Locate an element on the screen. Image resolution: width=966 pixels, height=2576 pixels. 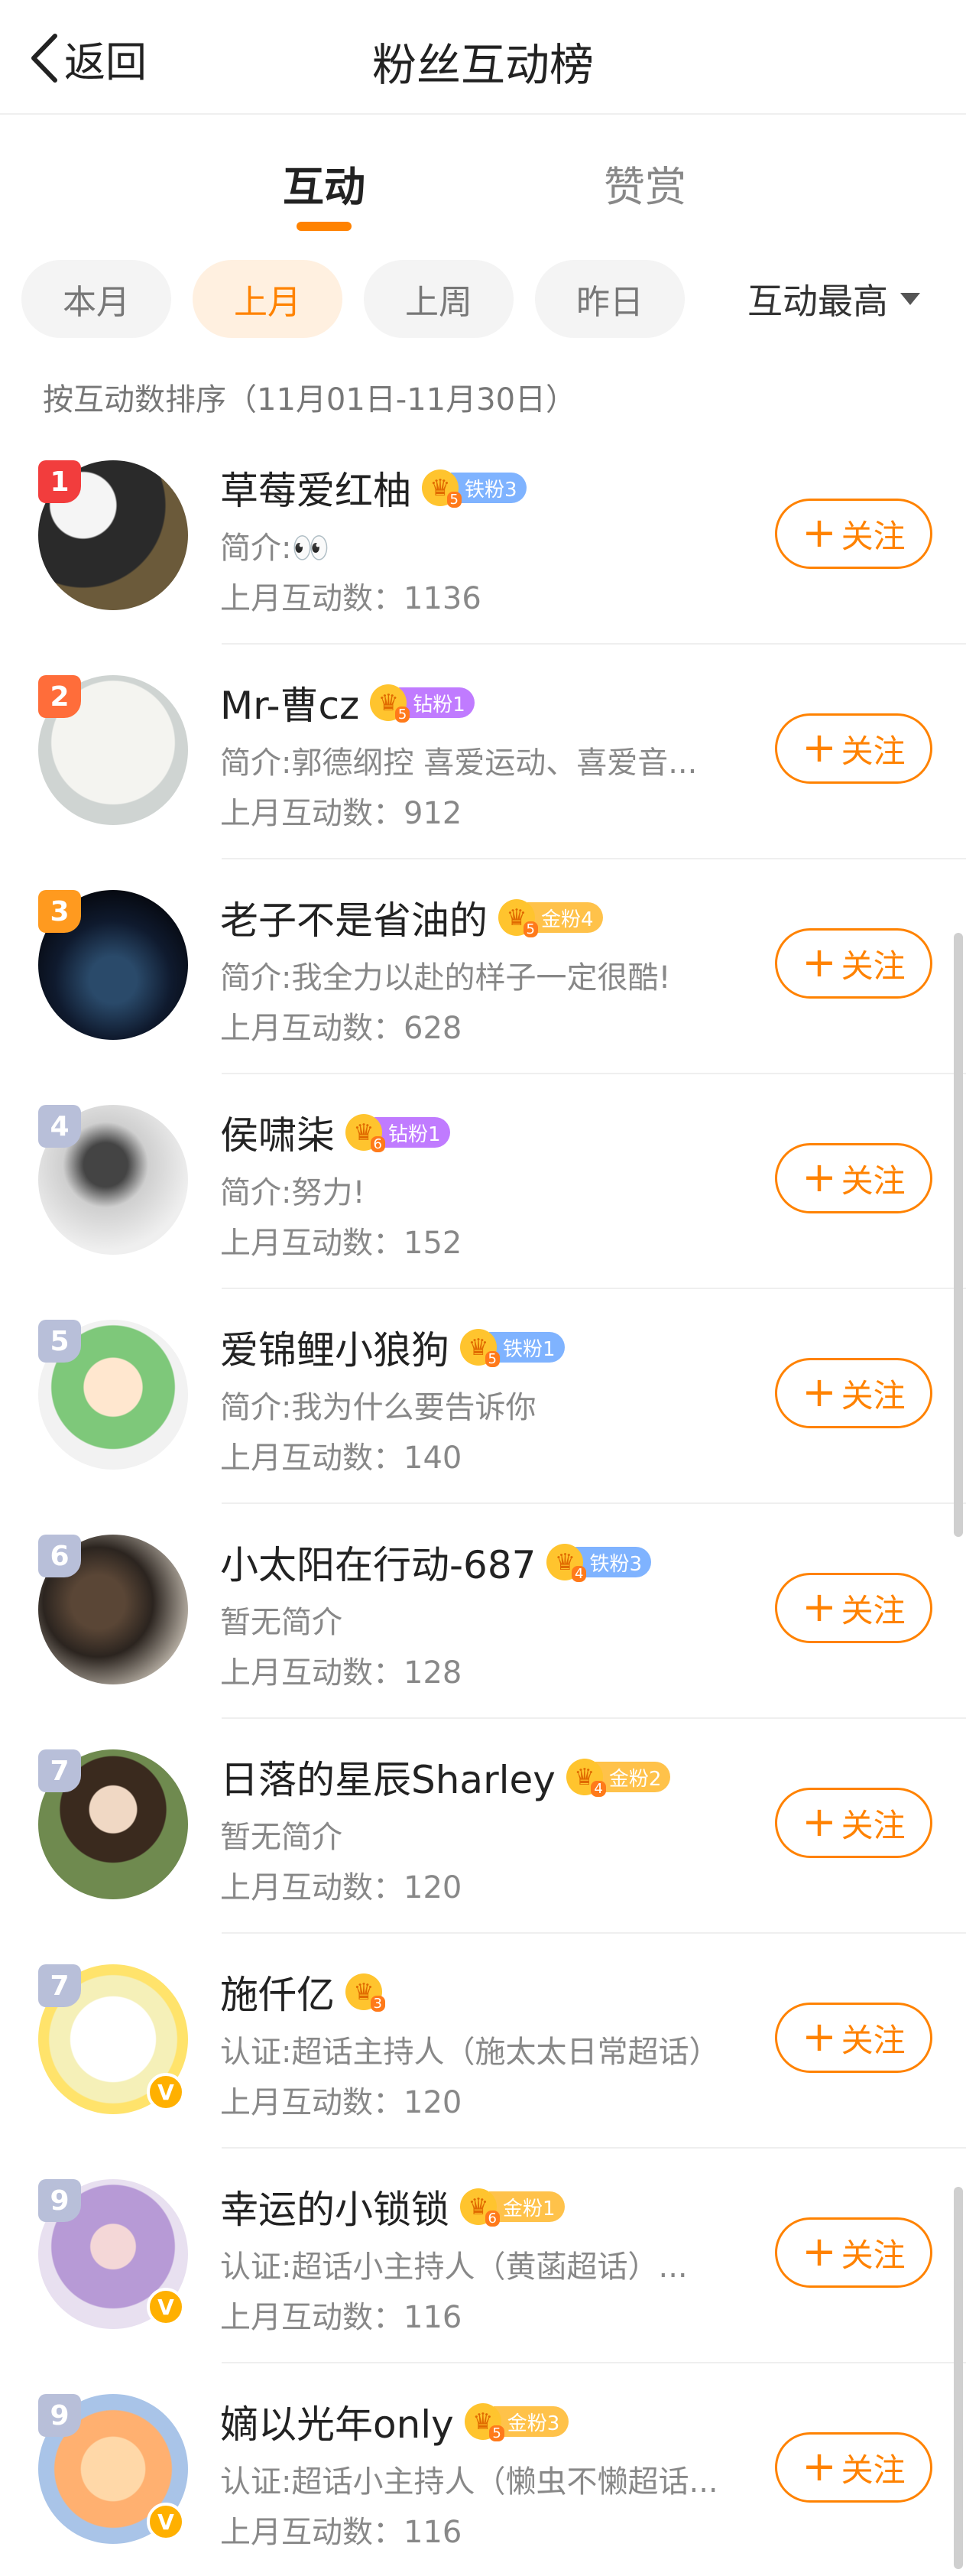
rank-badge: 3 is located at coordinates (60, 912).